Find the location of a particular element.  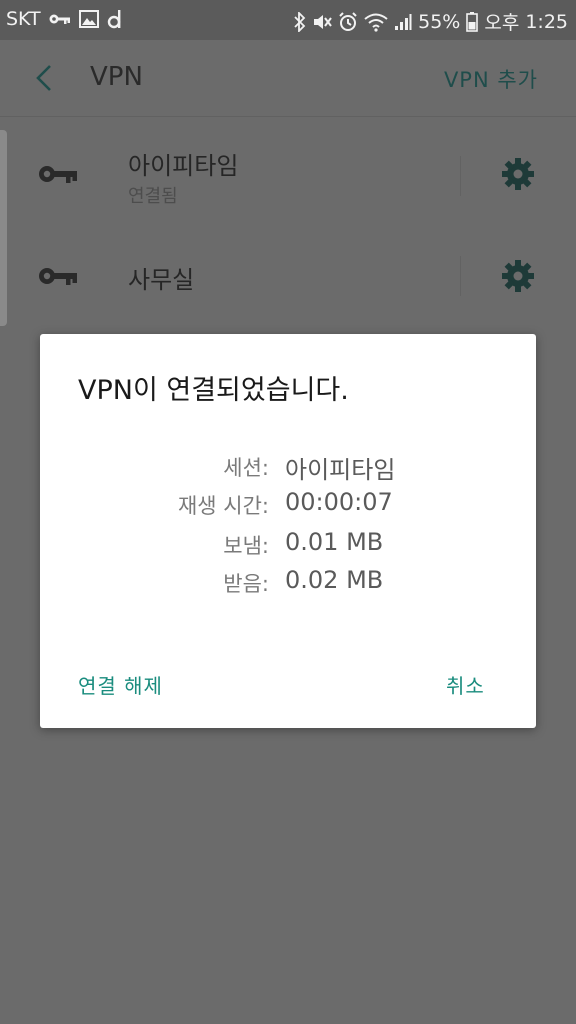

battery-percent: 55% is located at coordinates (439, 21).